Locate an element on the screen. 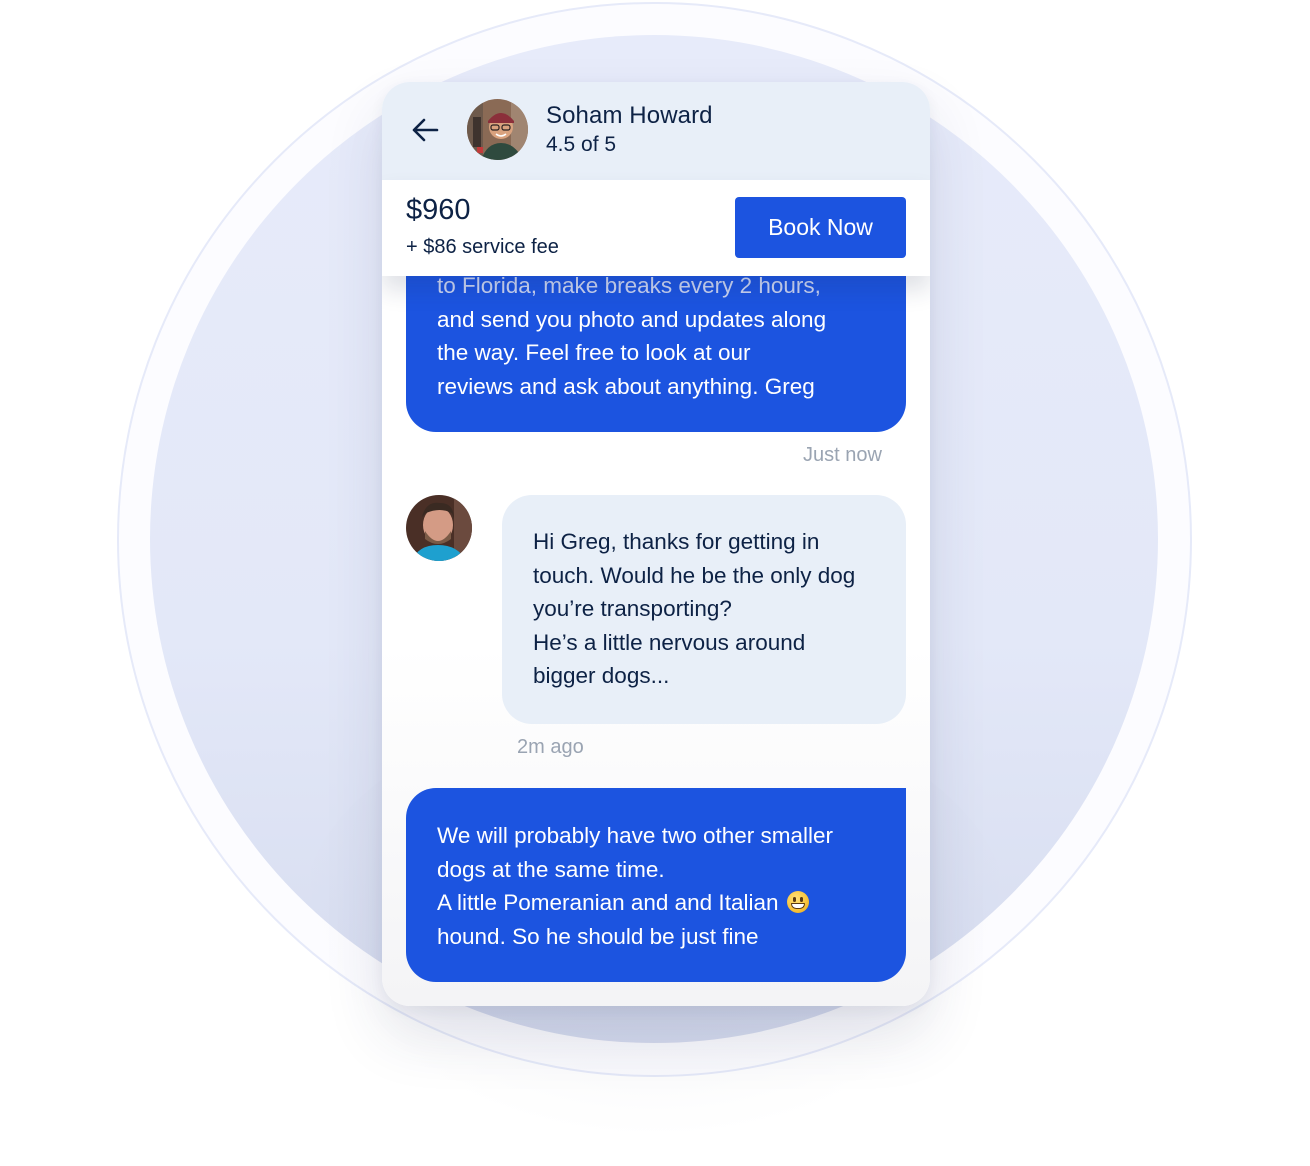 This screenshot has width=1310, height=1166. back-button is located at coordinates (425, 130).